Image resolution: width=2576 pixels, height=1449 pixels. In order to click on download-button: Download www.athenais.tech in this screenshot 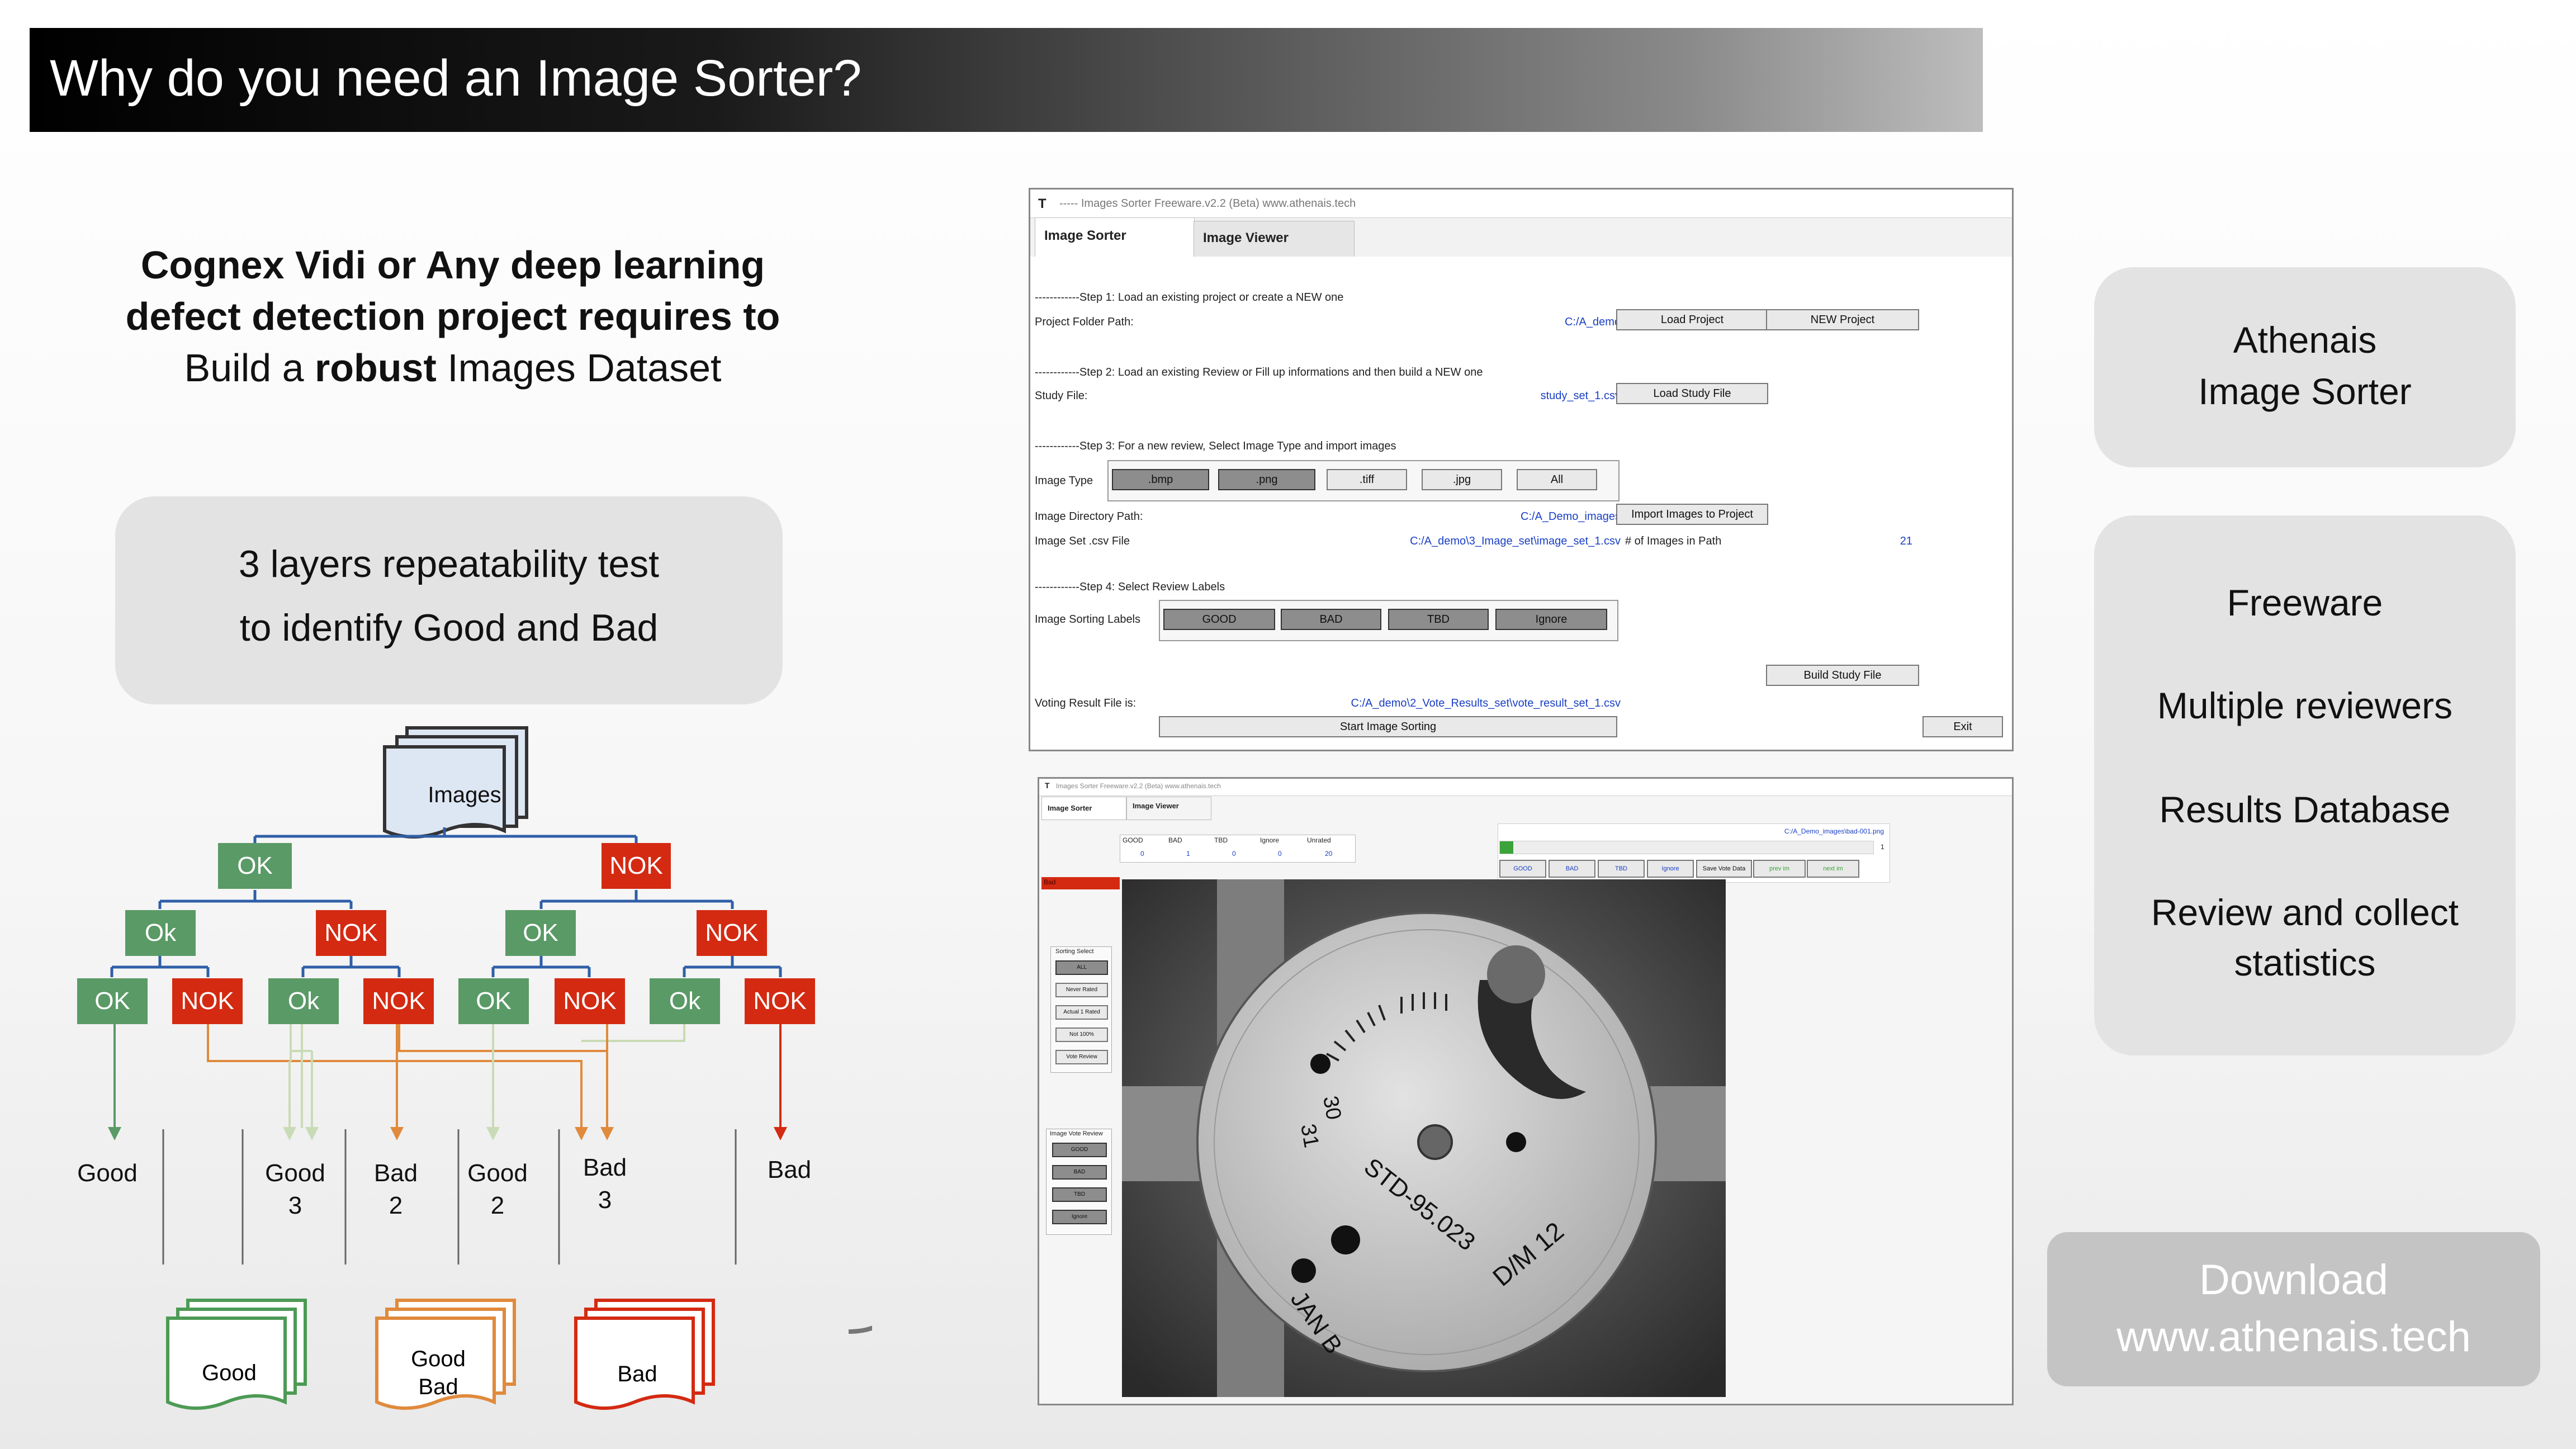, I will do `click(2293, 1309)`.